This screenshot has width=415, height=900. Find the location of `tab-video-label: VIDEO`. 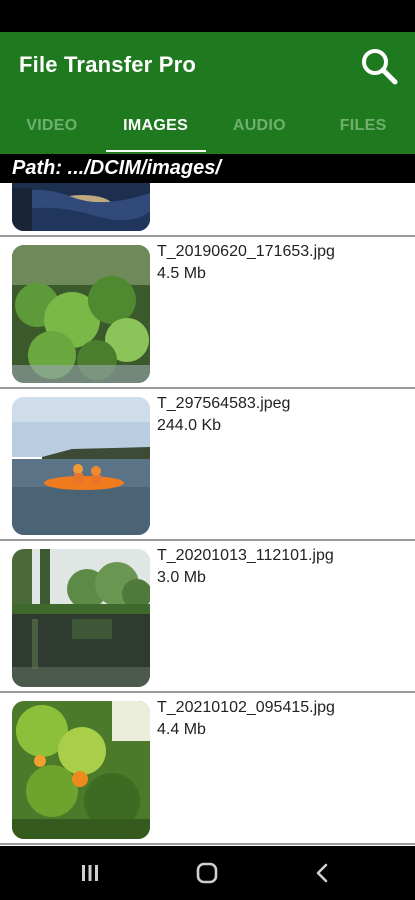

tab-video-label: VIDEO is located at coordinates (52, 125).